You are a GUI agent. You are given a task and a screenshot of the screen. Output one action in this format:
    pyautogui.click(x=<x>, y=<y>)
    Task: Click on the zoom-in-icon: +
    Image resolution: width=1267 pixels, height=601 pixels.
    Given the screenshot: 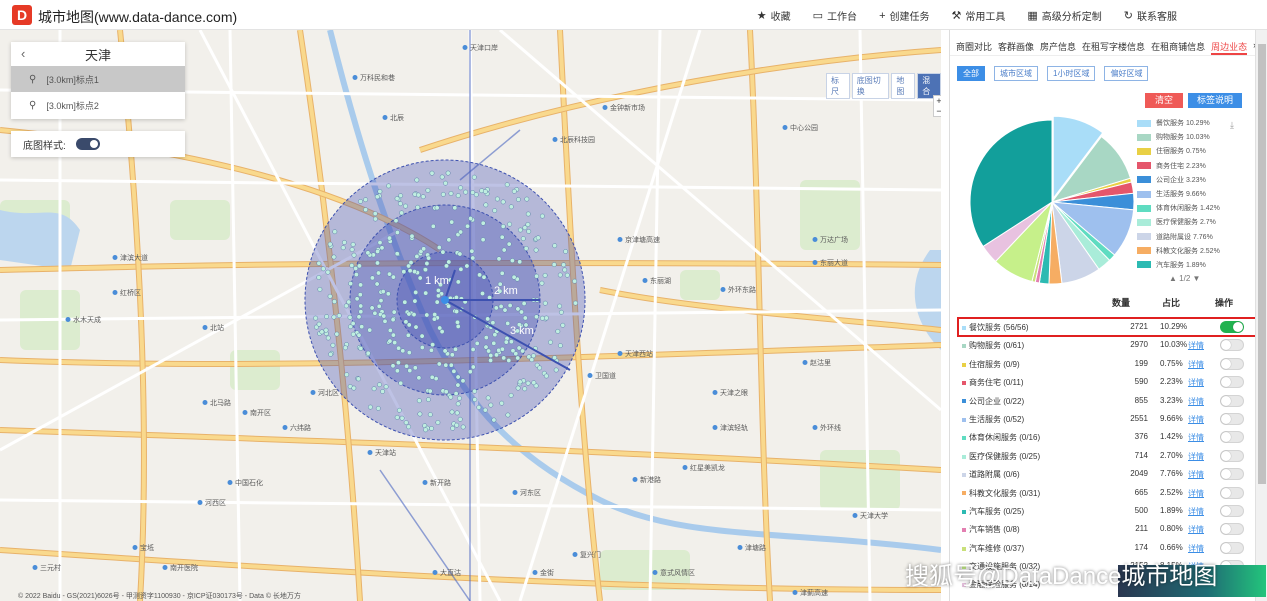 What is the action you would take?
    pyautogui.click(x=937, y=101)
    